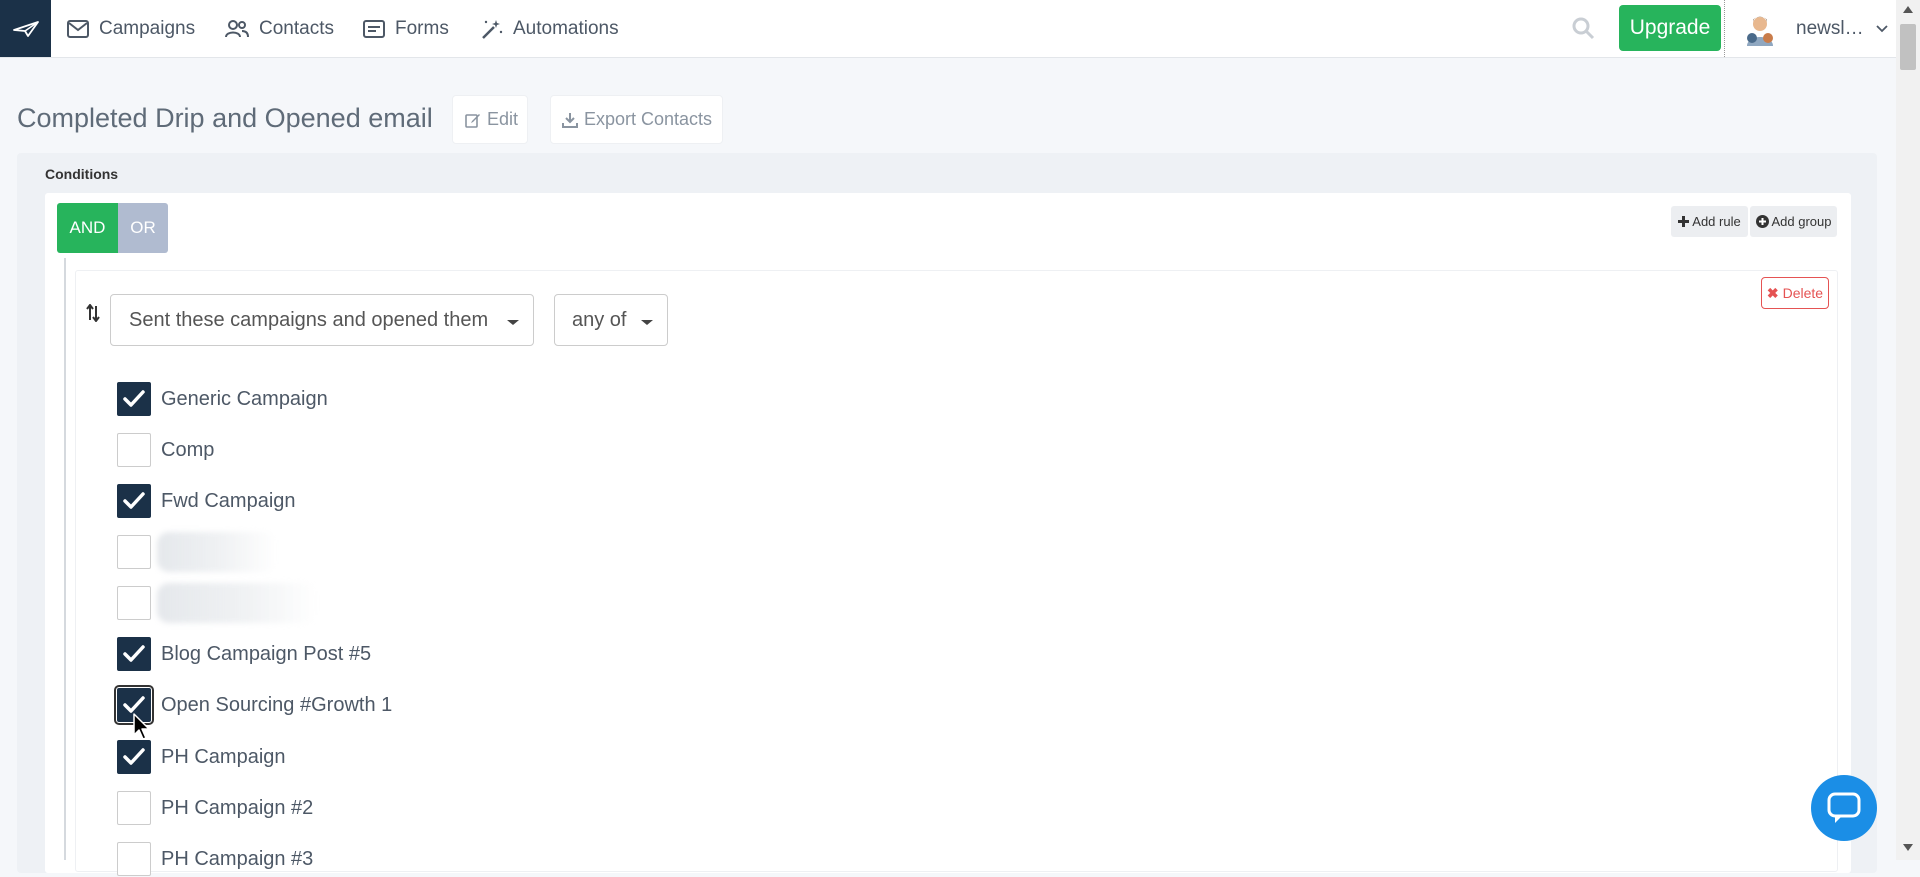 This screenshot has height=877, width=1920. I want to click on magic-wand-icon, so click(492, 29).